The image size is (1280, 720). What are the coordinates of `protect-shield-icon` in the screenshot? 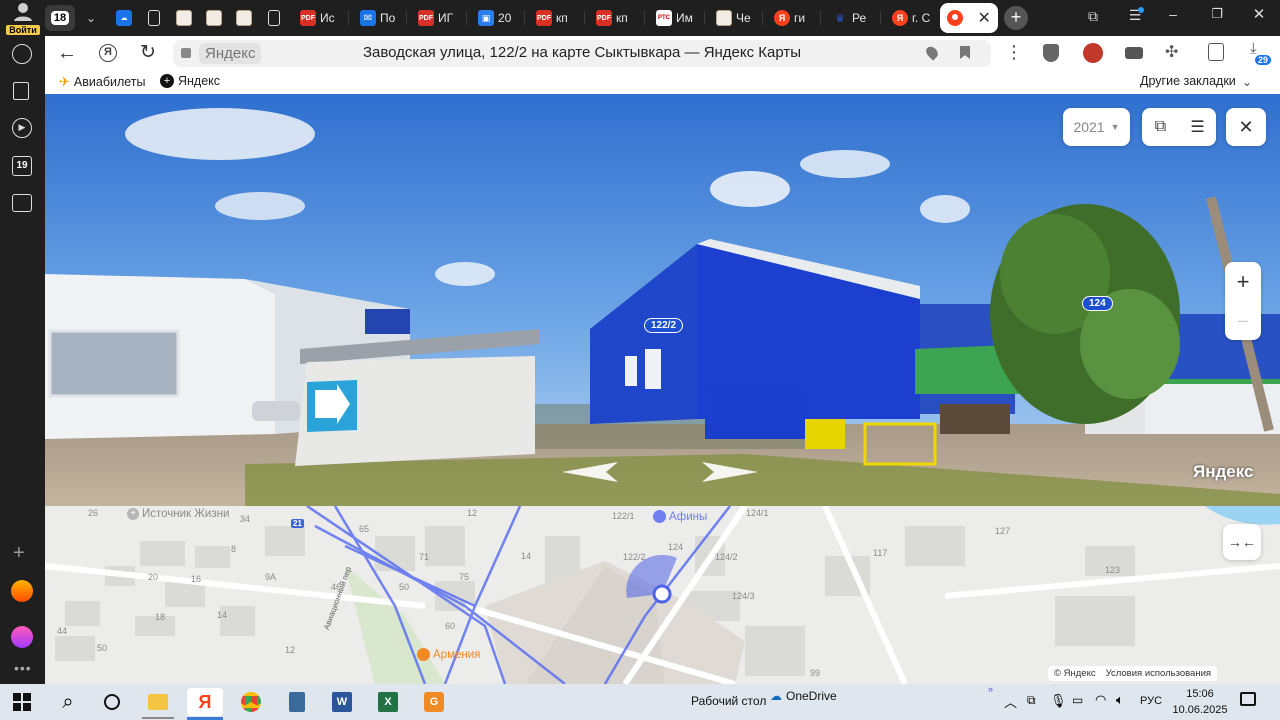 It's located at (1051, 53).